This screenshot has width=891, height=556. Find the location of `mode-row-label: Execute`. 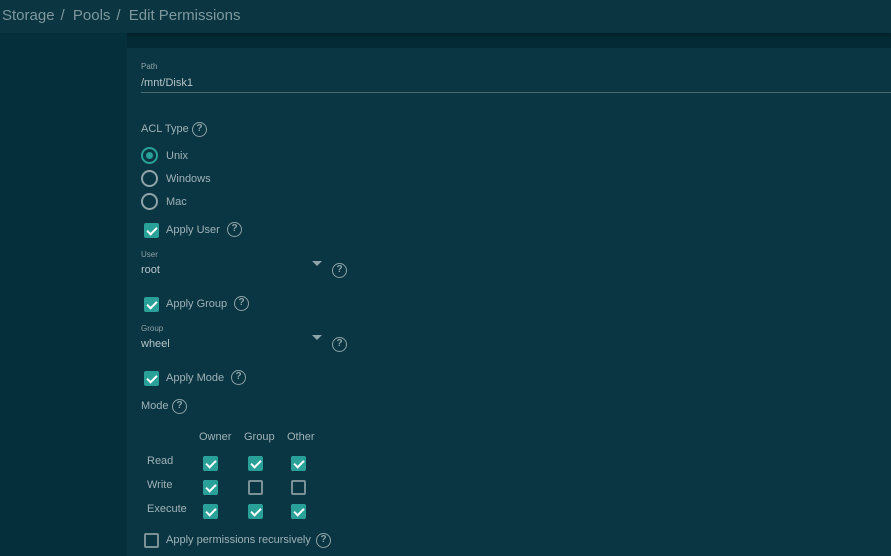

mode-row-label: Execute is located at coordinates (167, 509).